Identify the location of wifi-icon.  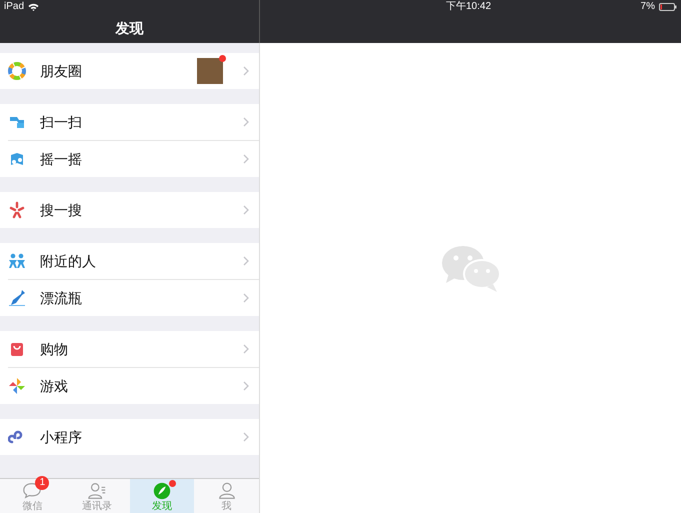
(34, 7).